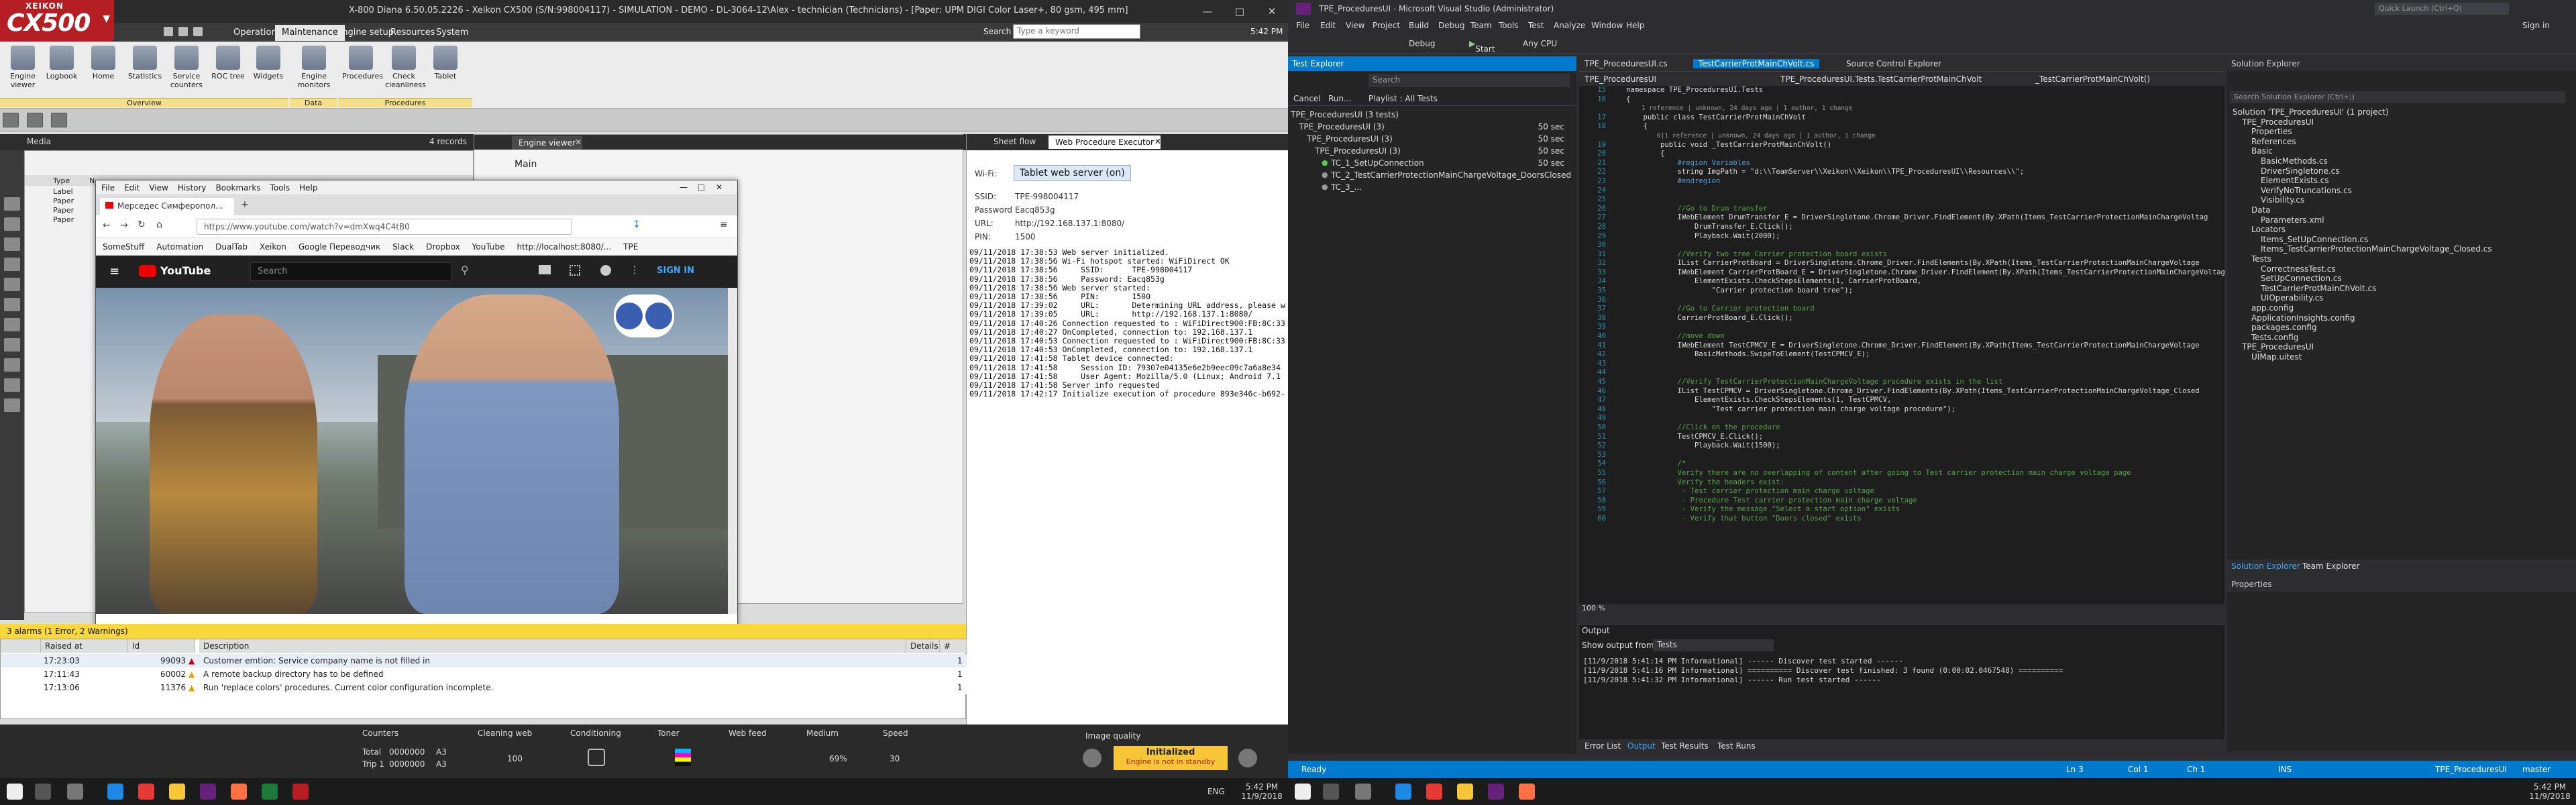 This screenshot has height=805, width=2576. I want to click on sign-in-button: SIGN IN, so click(675, 271).